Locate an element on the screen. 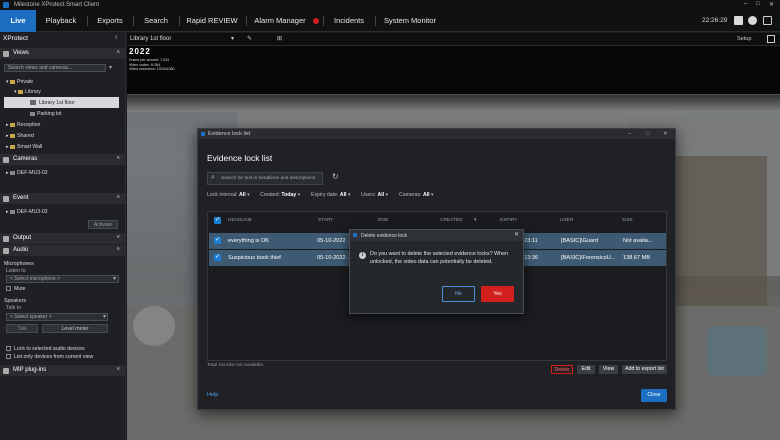 The image size is (780, 440). filter-cameras: Cameras: All ▾ is located at coordinates (416, 195).